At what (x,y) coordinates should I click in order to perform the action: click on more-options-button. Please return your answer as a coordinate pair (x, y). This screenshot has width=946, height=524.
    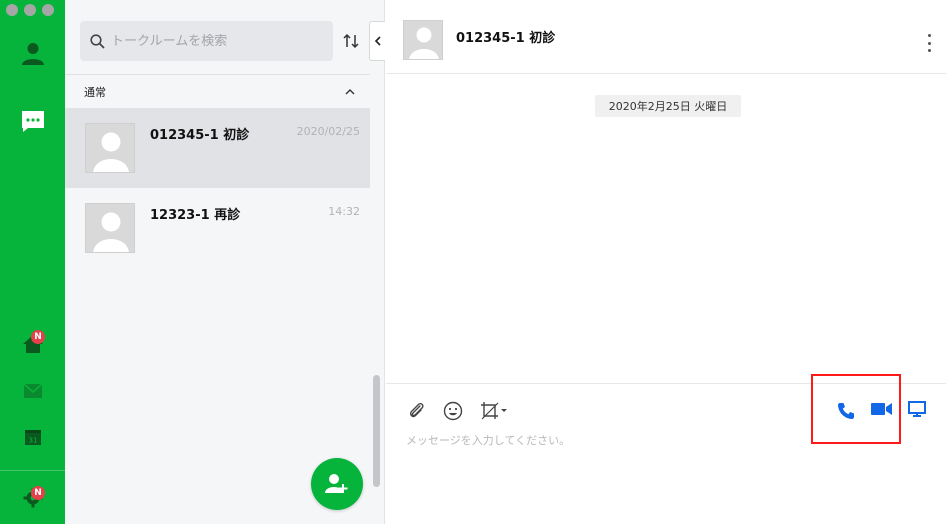
    Looking at the image, I should click on (929, 43).